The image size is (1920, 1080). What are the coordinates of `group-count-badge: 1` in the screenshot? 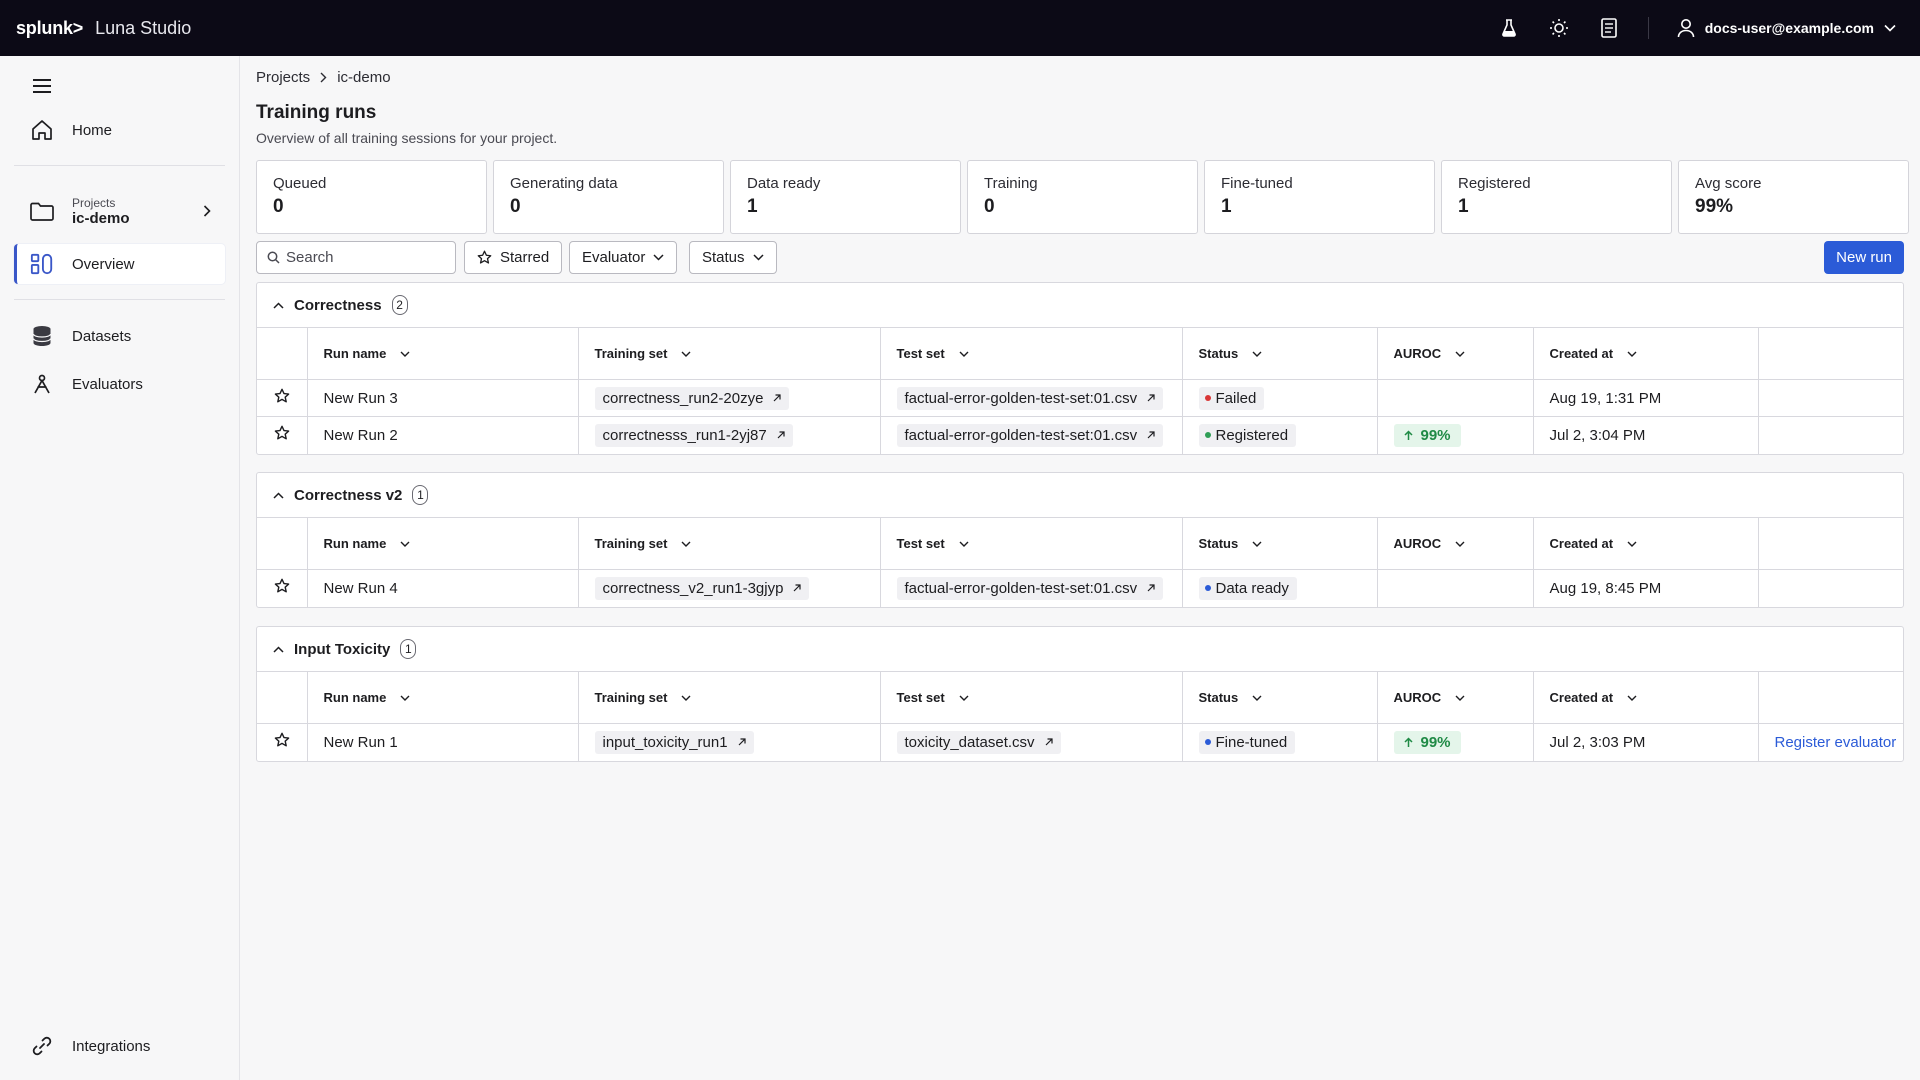 It's located at (420, 495).